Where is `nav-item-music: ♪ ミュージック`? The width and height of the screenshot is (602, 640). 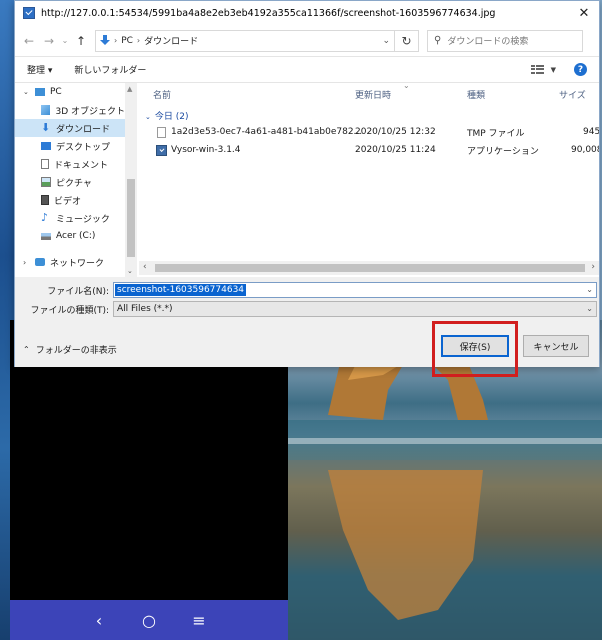
nav-item-music: ♪ ミュージック is located at coordinates (70, 218).